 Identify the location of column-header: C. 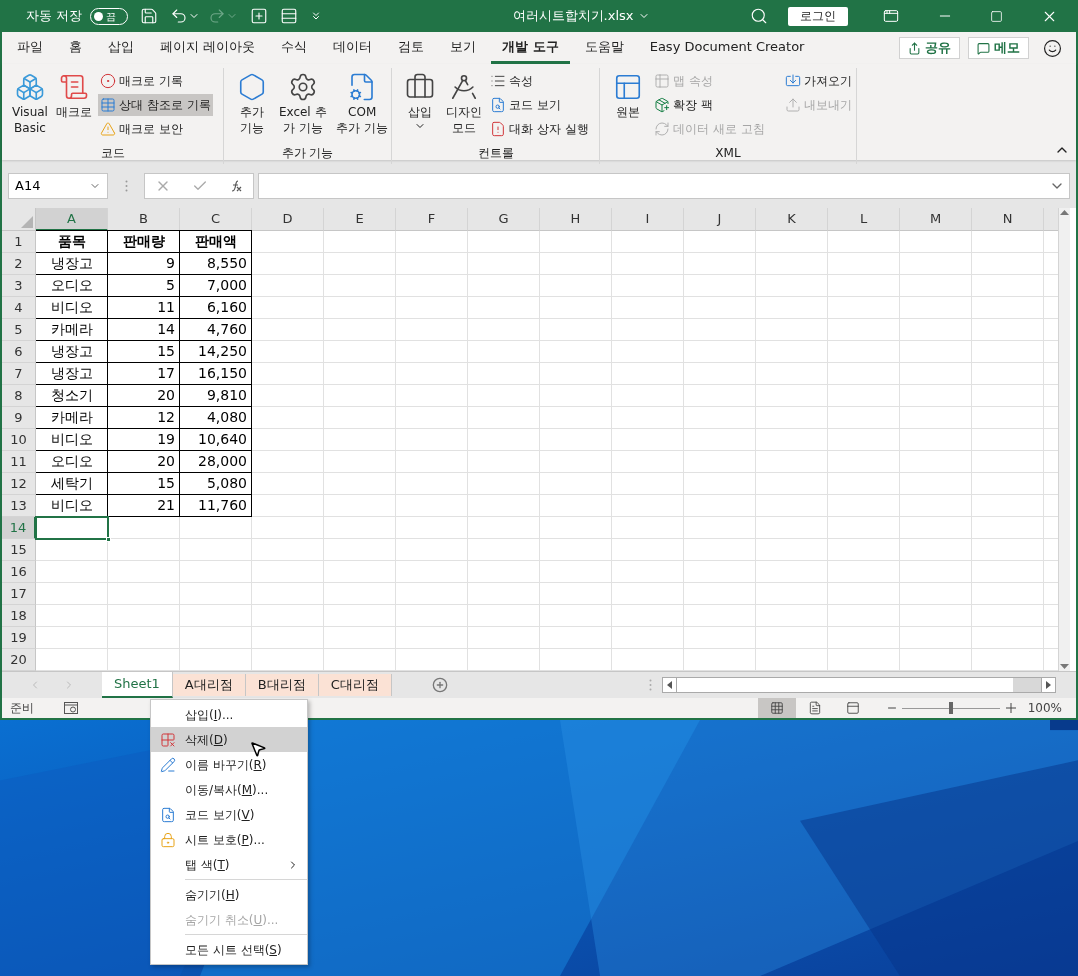
(216, 219).